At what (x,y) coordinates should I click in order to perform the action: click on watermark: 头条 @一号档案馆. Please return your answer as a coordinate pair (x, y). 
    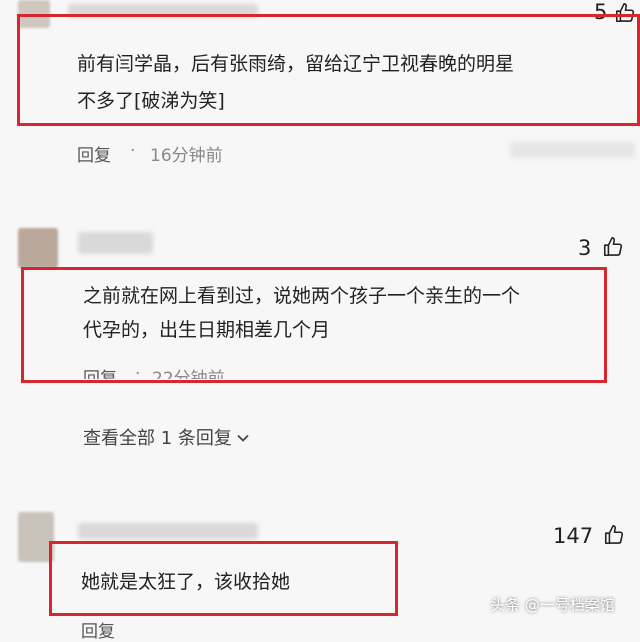
    Looking at the image, I should click on (552, 605).